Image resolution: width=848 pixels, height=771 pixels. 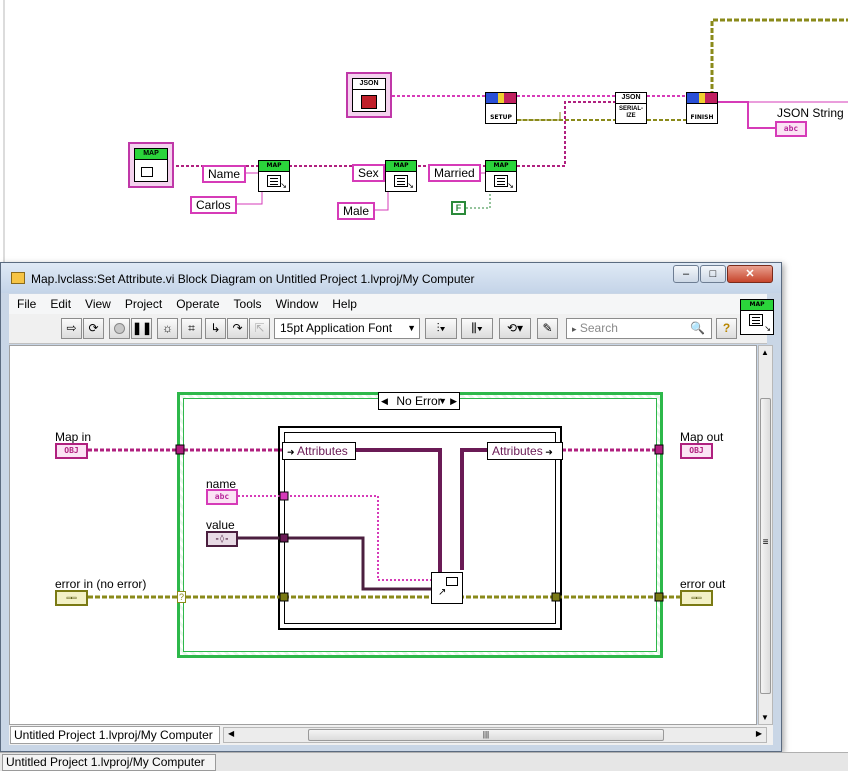 I want to click on clean-up-diagram-icon: ✎, so click(x=547, y=328).